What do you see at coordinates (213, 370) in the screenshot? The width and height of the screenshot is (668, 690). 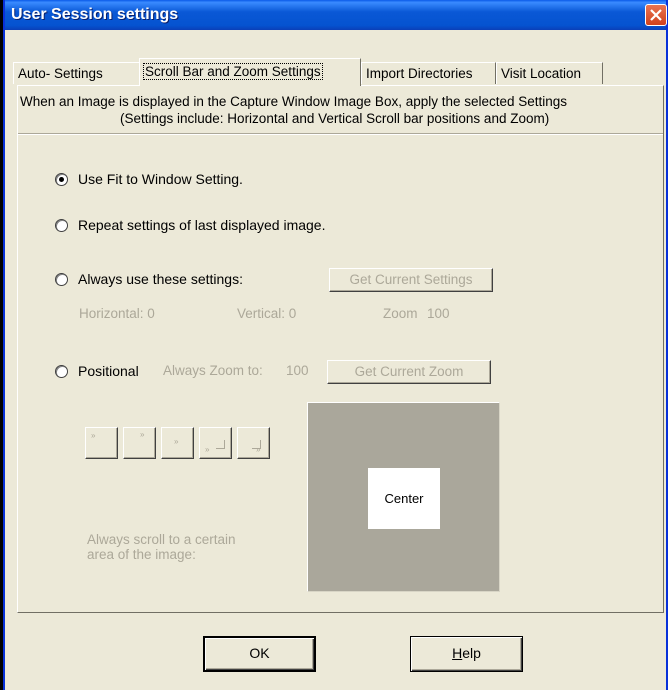 I see `always-zoom-label: Always Zoom to:` at bounding box center [213, 370].